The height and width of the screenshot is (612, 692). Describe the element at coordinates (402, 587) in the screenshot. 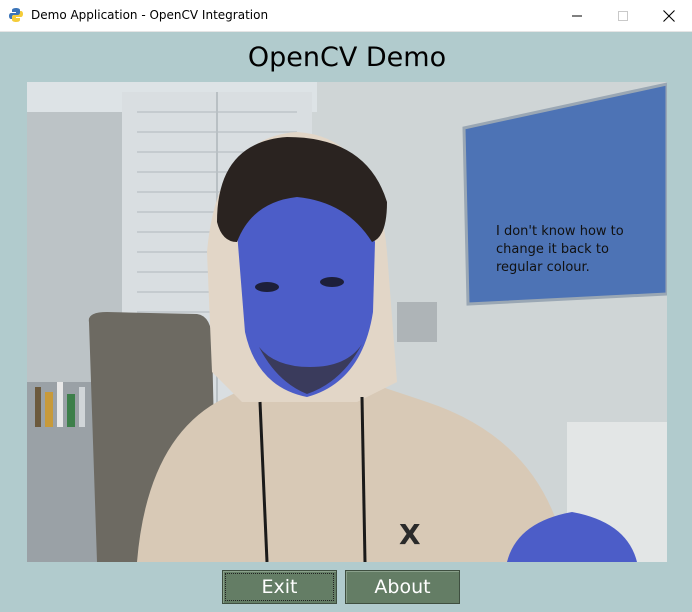

I see `about-button: About` at that location.